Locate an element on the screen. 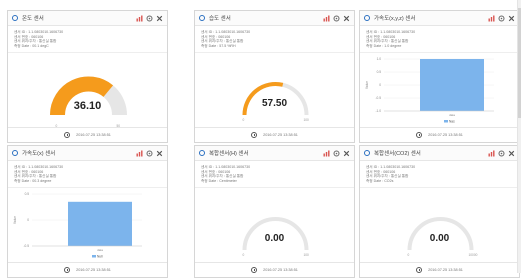  y-tick-label: -1.0 is located at coordinates (379, 111).